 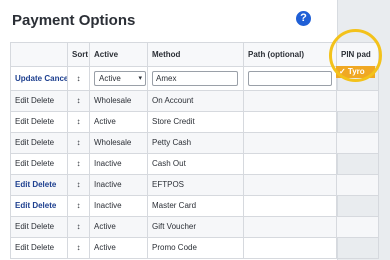 I want to click on table-row: Edit Delete ↕ Active Gift Voucher, so click(x=194, y=227).